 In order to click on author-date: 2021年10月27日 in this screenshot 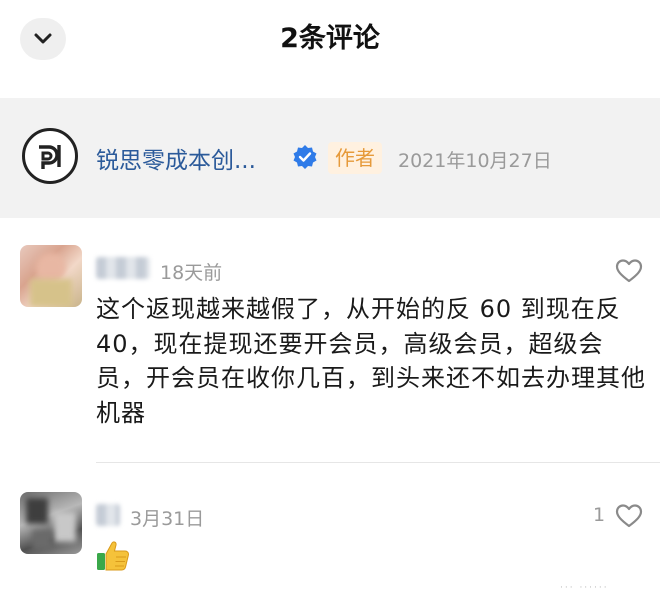, I will do `click(475, 161)`.